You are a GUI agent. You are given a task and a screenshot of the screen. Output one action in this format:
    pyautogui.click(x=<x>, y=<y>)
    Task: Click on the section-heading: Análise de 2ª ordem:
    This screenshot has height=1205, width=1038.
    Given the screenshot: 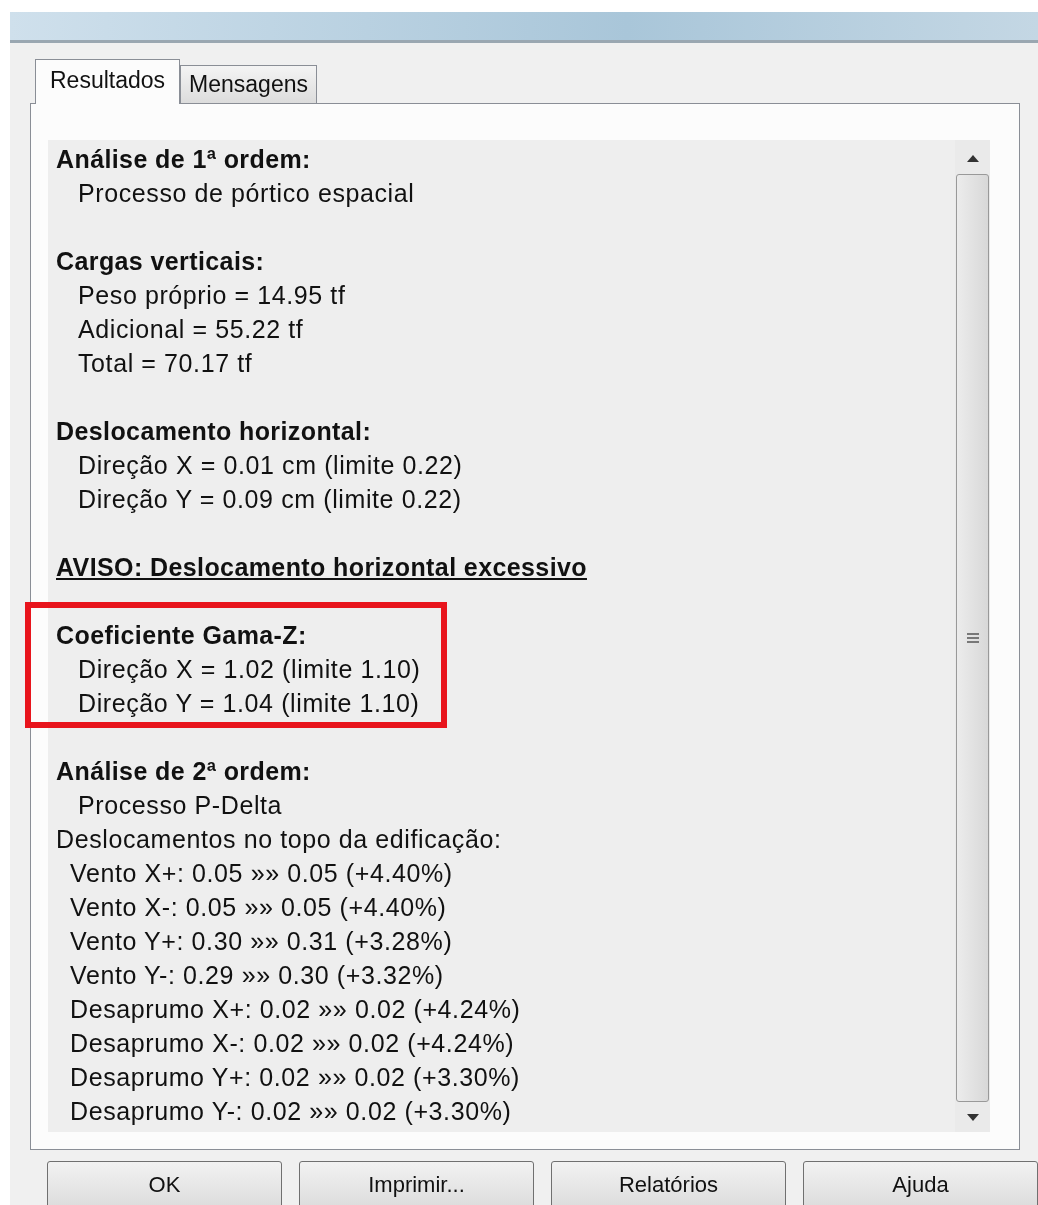 What is the action you would take?
    pyautogui.click(x=184, y=771)
    